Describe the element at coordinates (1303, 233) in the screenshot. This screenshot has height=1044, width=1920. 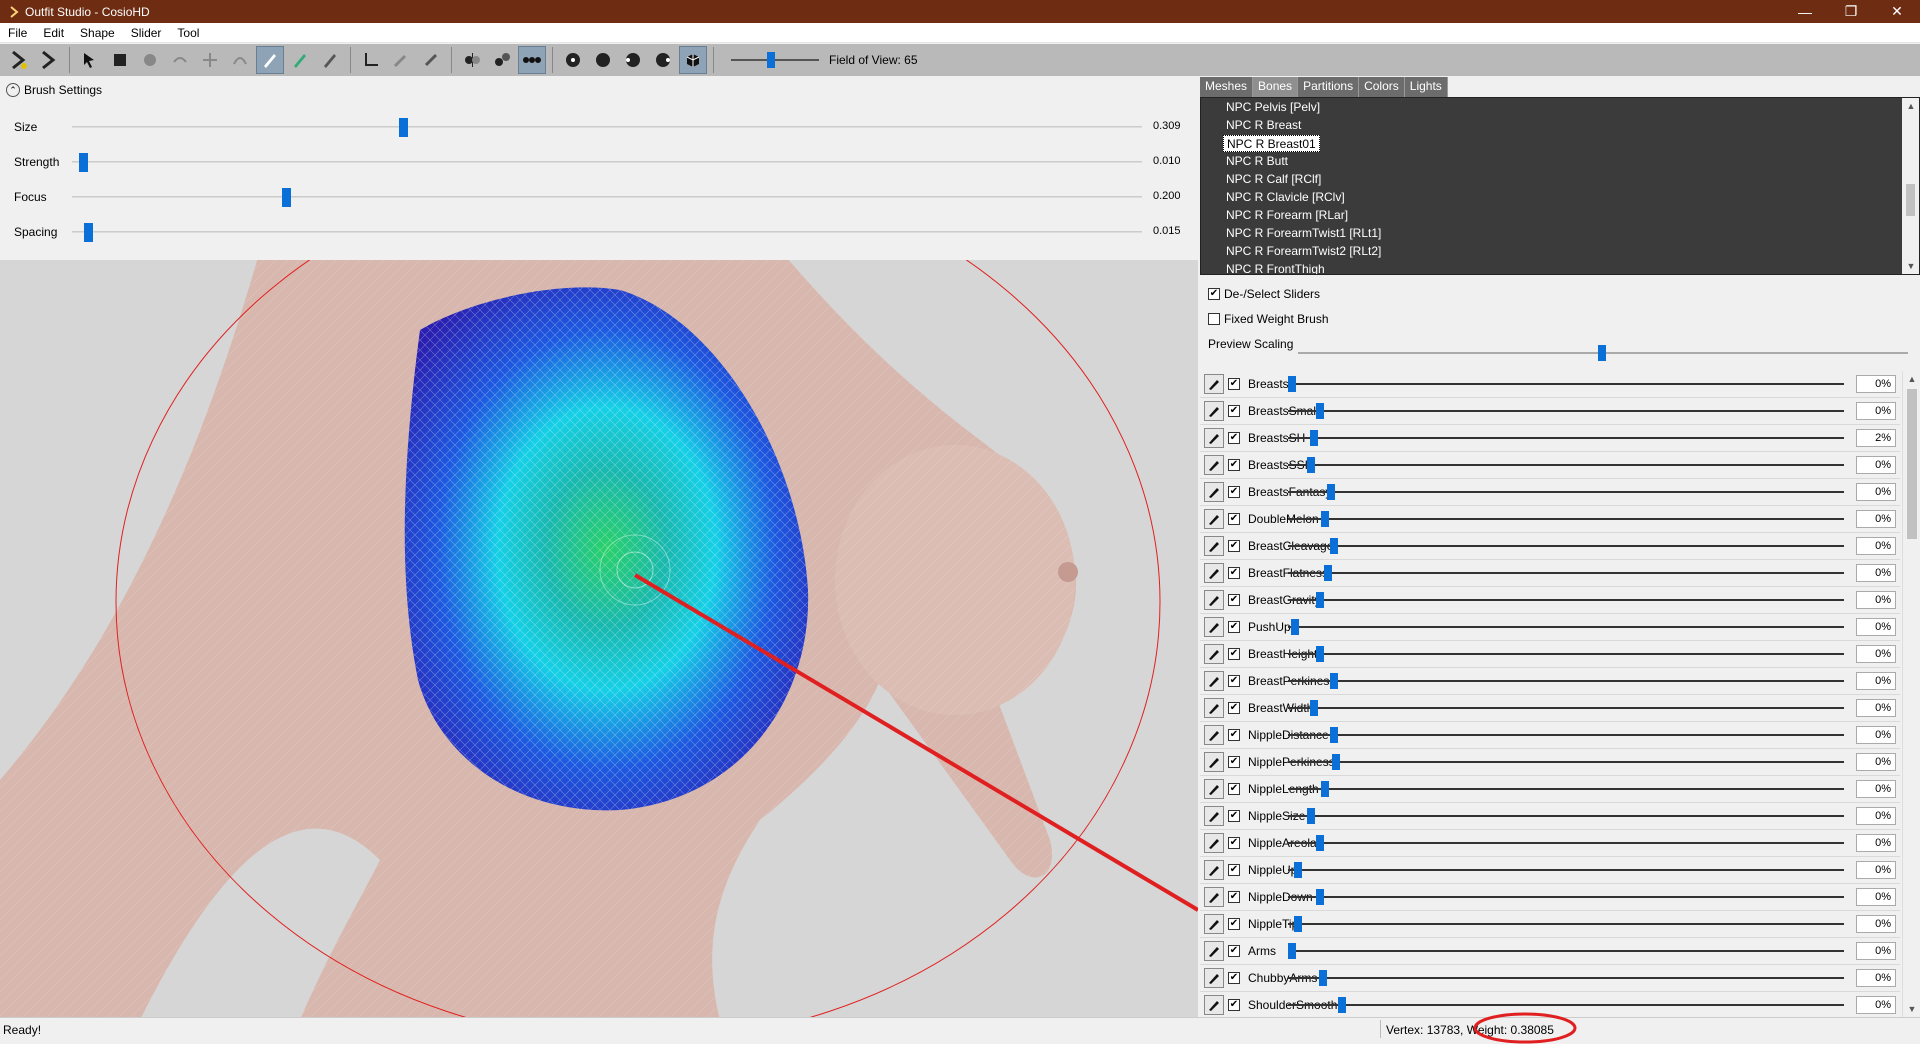
I see `bone-item: NPC R ForearmTwist1 [RLt1]` at that location.